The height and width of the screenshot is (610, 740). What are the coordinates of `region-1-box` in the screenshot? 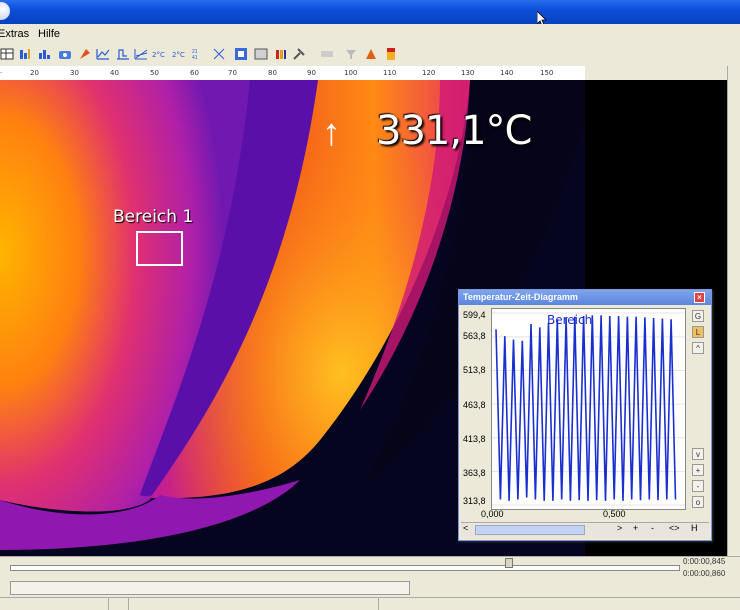 It's located at (159, 248).